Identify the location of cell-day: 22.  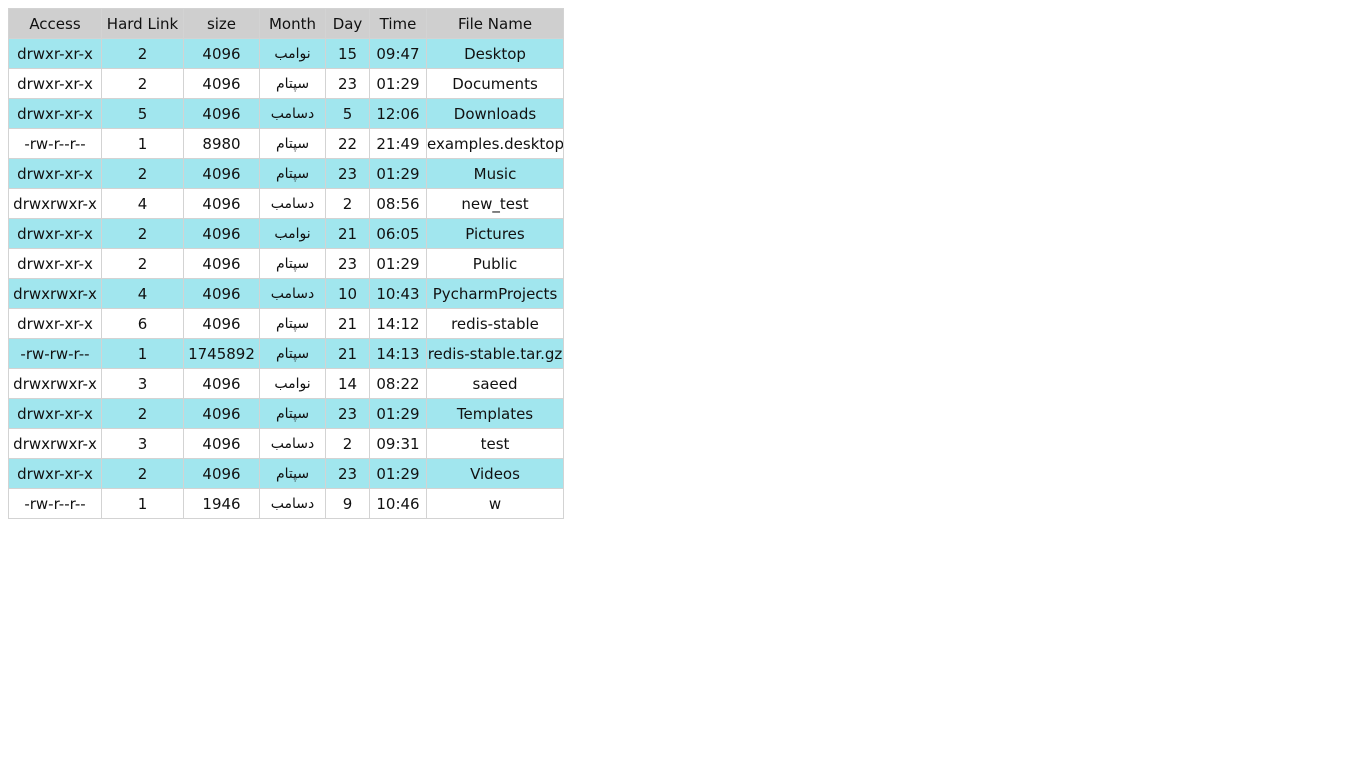
(347, 143).